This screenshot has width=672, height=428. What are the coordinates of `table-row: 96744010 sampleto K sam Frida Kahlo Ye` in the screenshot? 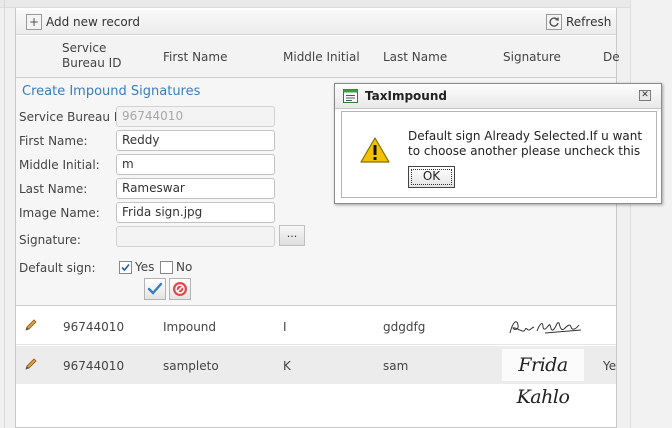 It's located at (316, 377).